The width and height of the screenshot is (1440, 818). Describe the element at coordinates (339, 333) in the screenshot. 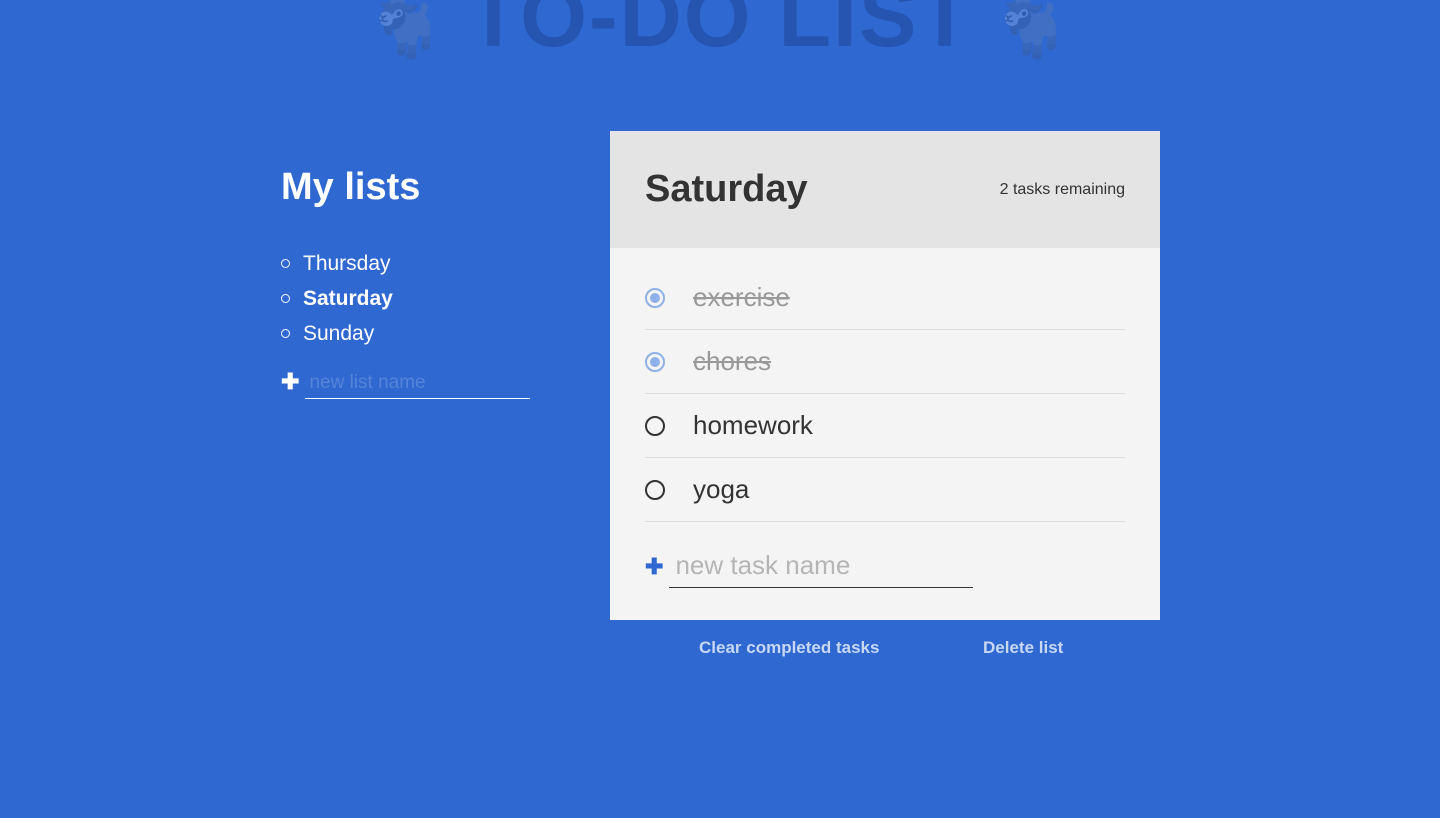

I see `sidebar-item-label: Sunday` at that location.